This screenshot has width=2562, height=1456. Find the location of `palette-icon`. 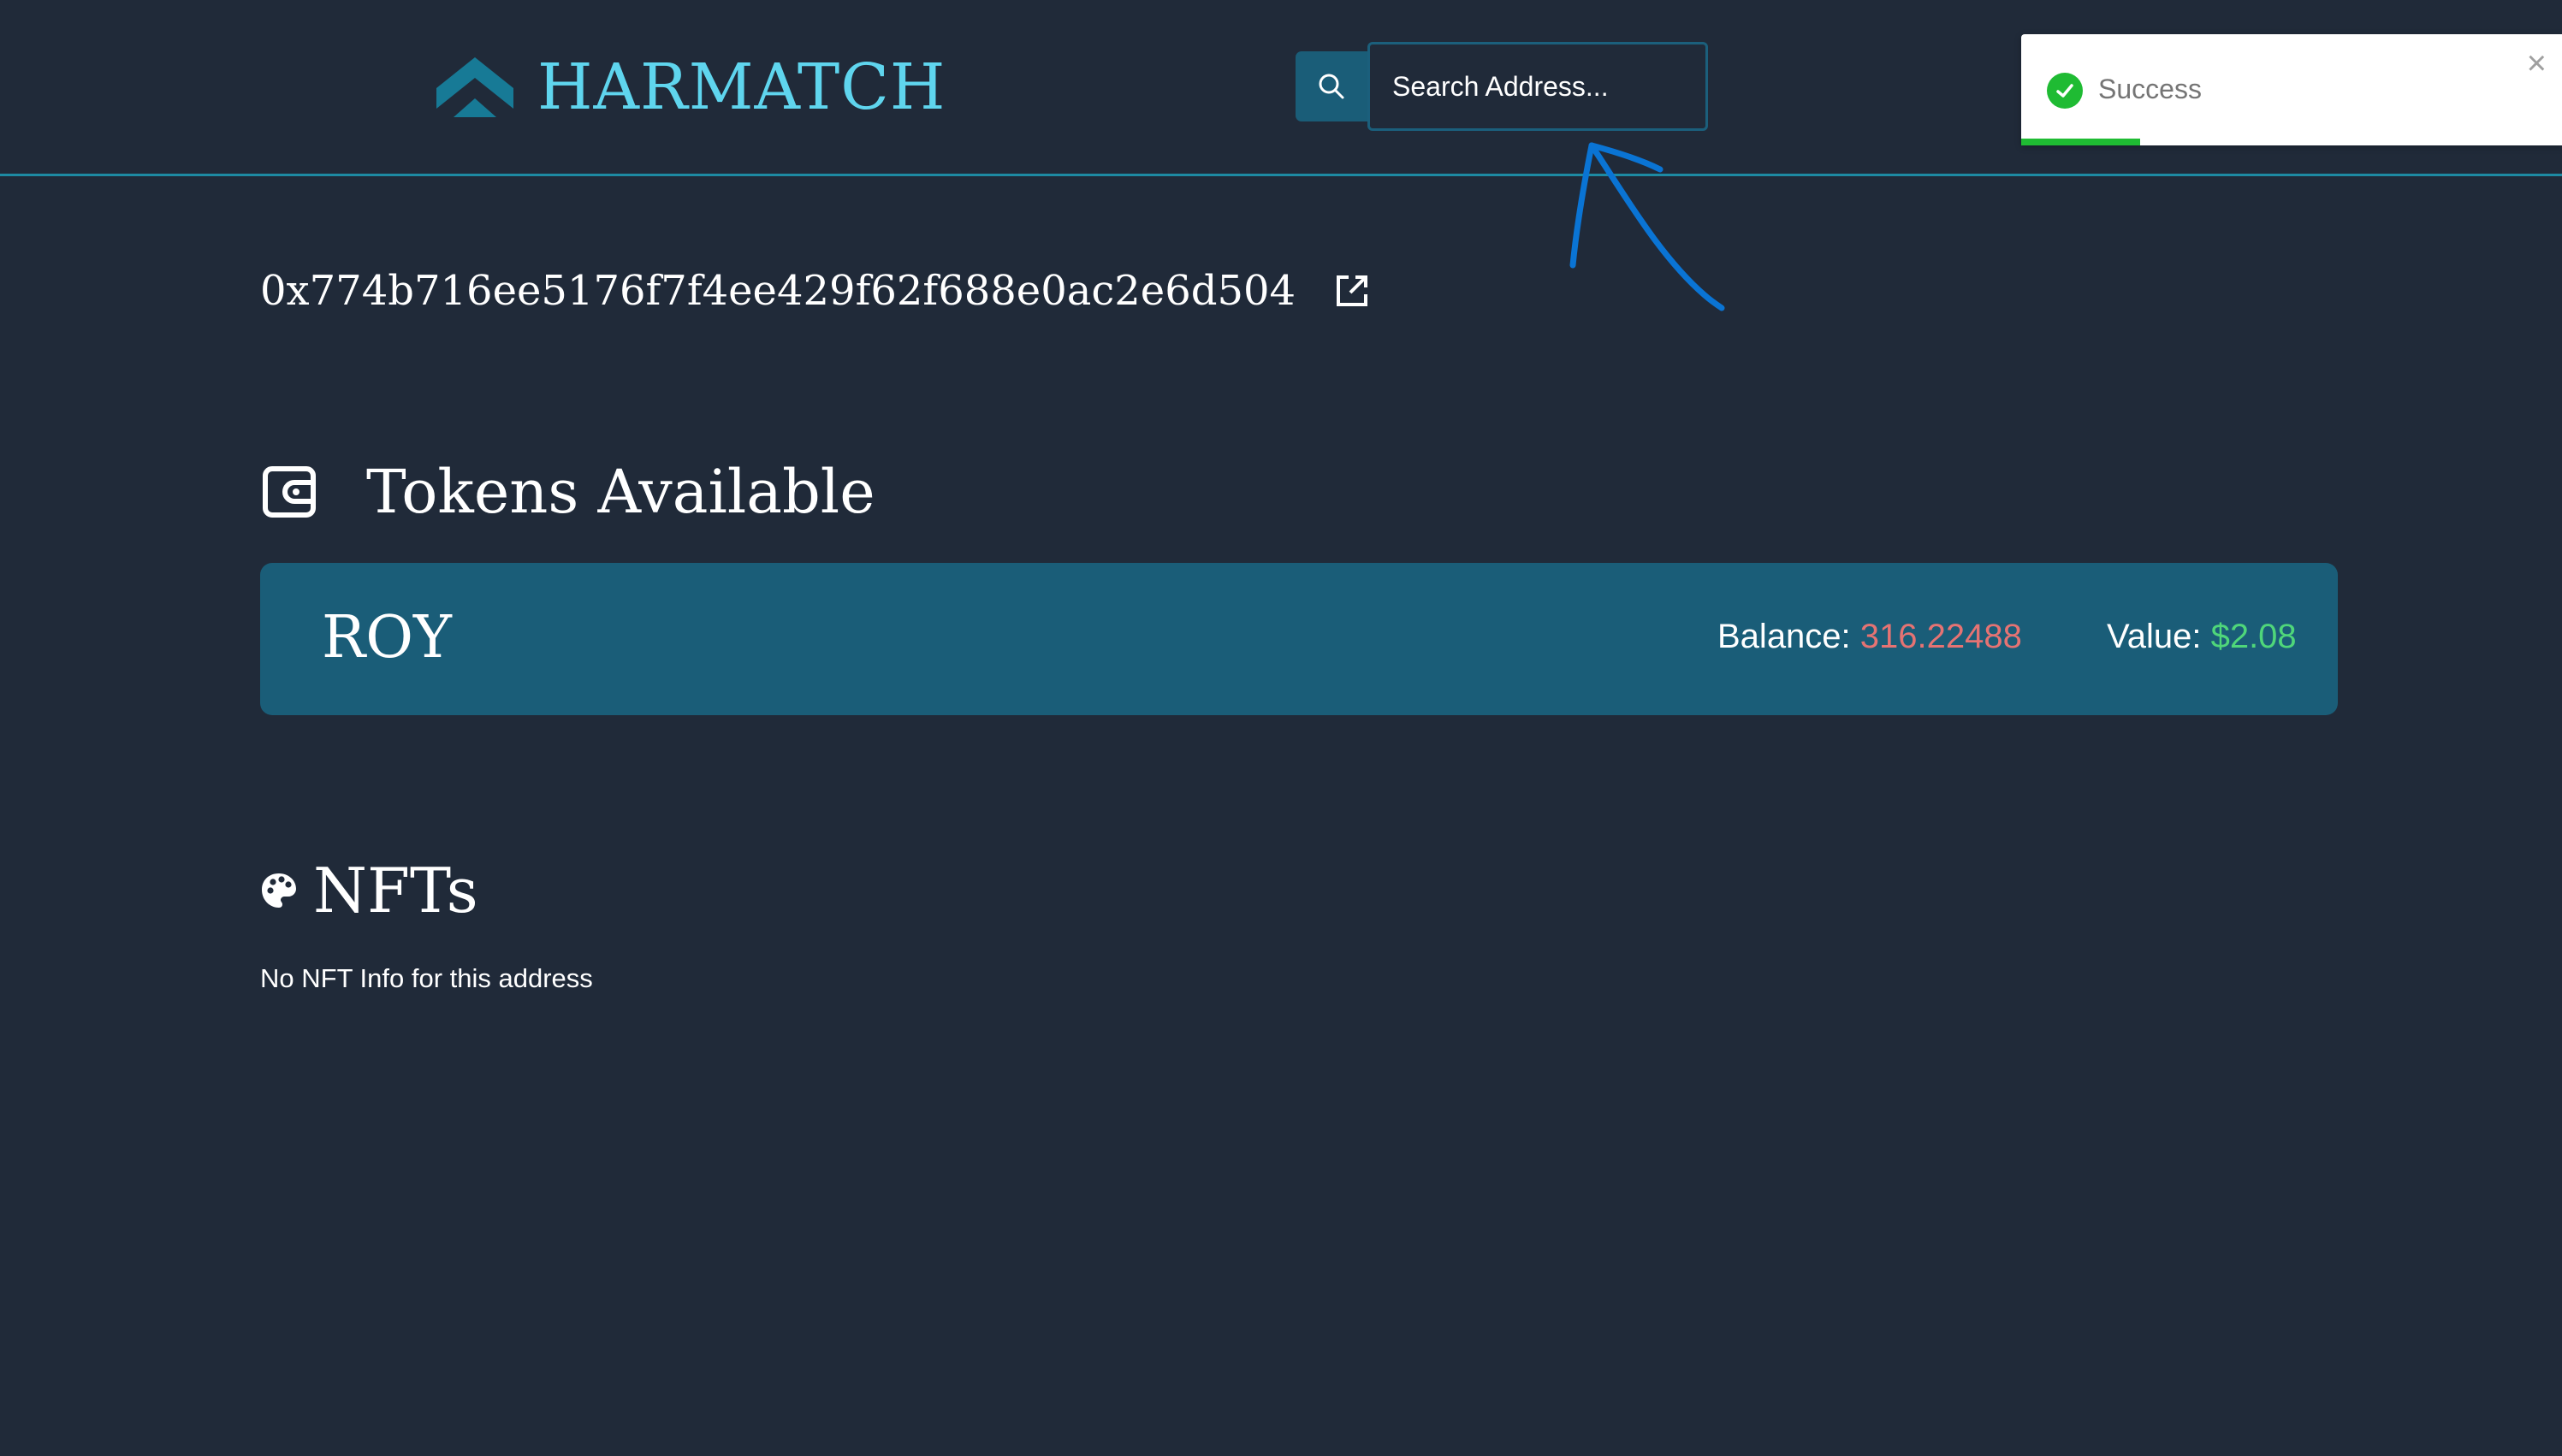

palette-icon is located at coordinates (279, 890).